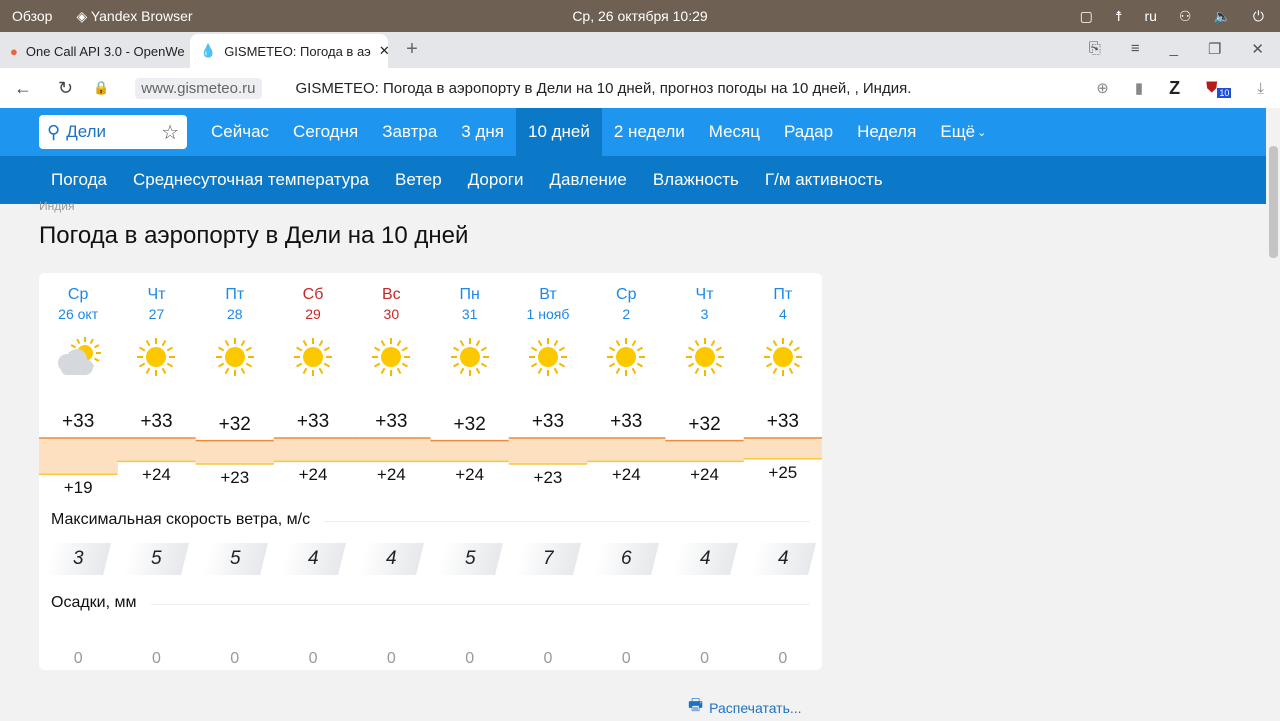  What do you see at coordinates (412, 50) in the screenshot?
I see `new-tab-button: +` at bounding box center [412, 50].